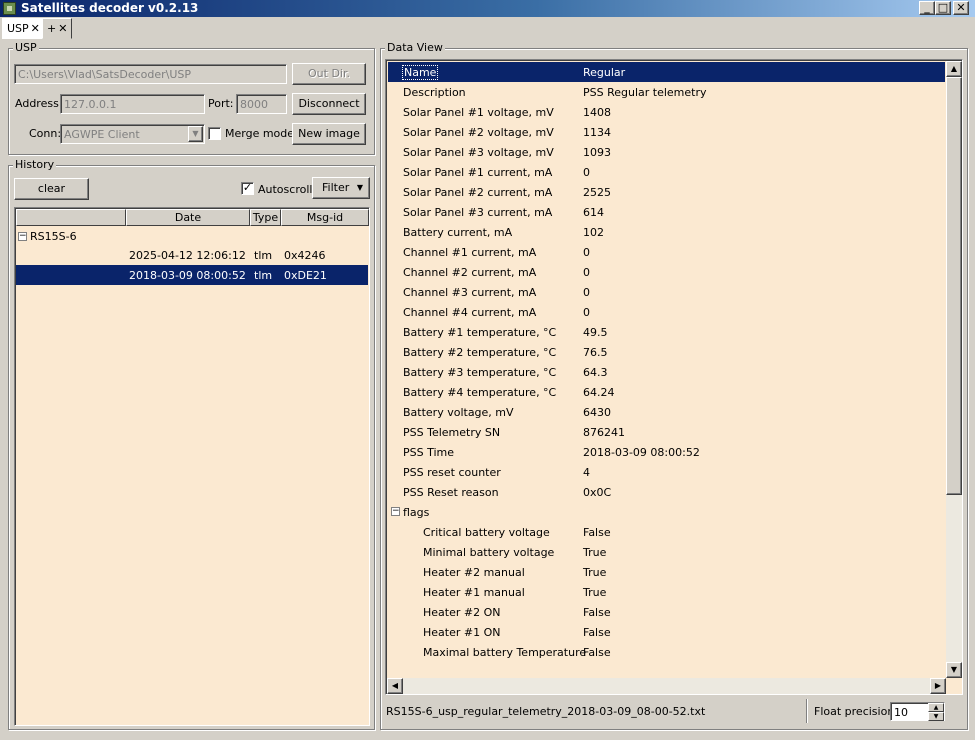  What do you see at coordinates (666, 332) in the screenshot?
I see `data-row: Battery #1 temperature, °C 49.5` at bounding box center [666, 332].